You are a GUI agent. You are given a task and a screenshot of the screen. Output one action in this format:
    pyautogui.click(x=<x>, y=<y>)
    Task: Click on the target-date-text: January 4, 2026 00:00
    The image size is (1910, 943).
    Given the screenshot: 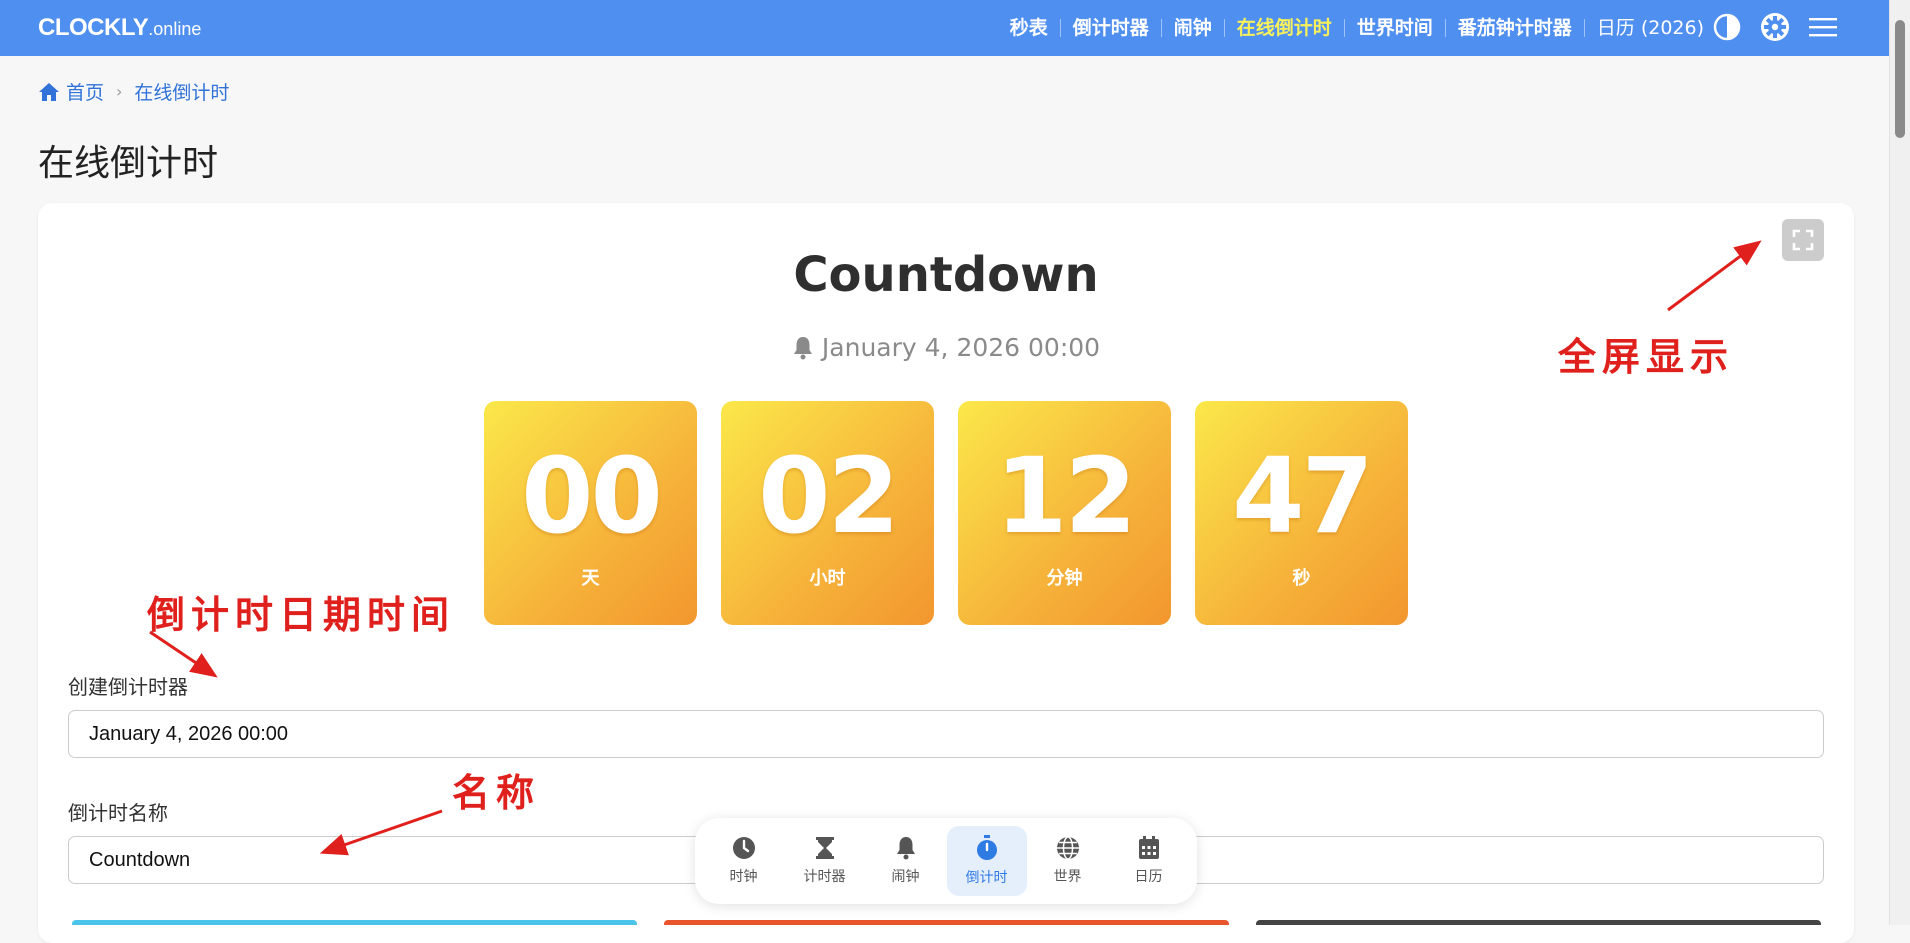 What is the action you would take?
    pyautogui.click(x=961, y=347)
    